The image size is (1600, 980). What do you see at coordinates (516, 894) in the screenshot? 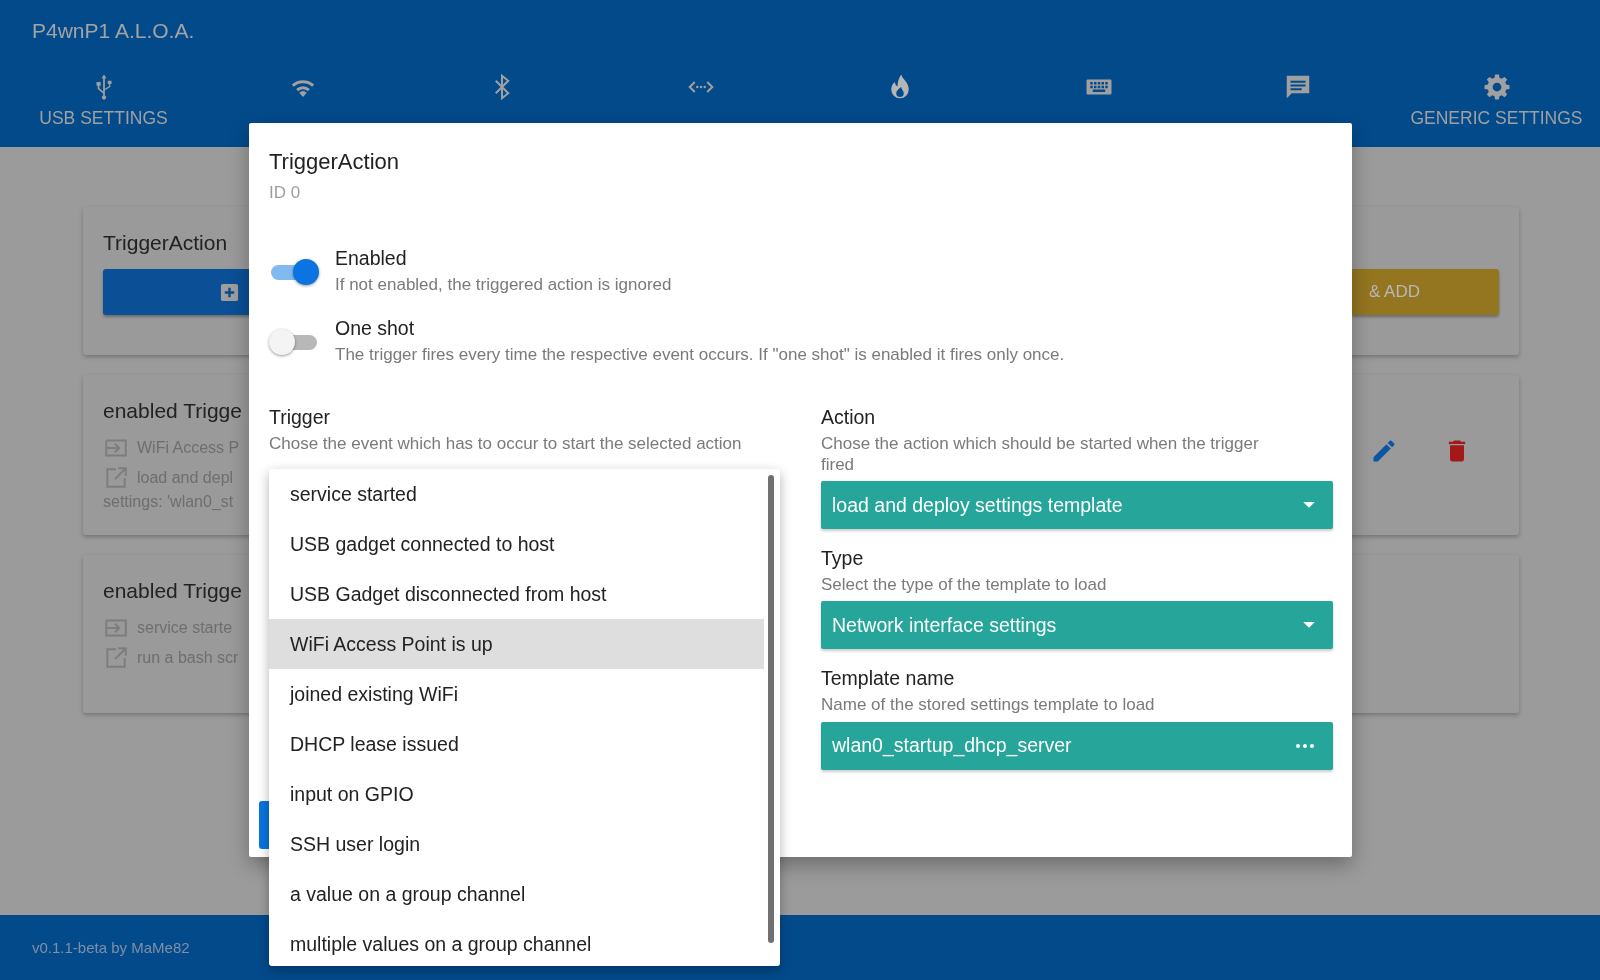
I see `menu-item: a value on a group channel` at bounding box center [516, 894].